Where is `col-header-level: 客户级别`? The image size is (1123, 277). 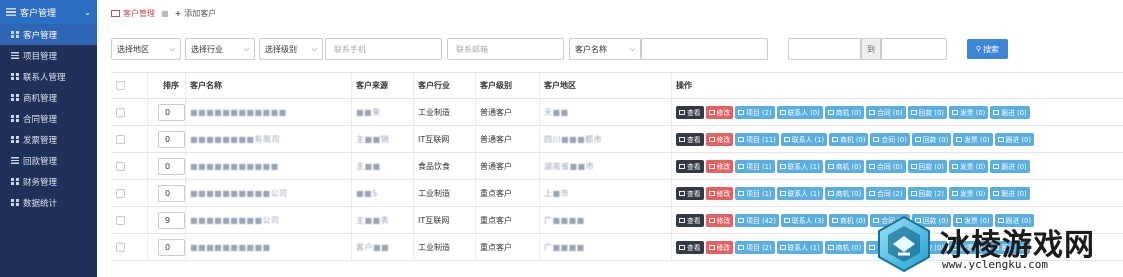 col-header-level: 客户级别 is located at coordinates (507, 85).